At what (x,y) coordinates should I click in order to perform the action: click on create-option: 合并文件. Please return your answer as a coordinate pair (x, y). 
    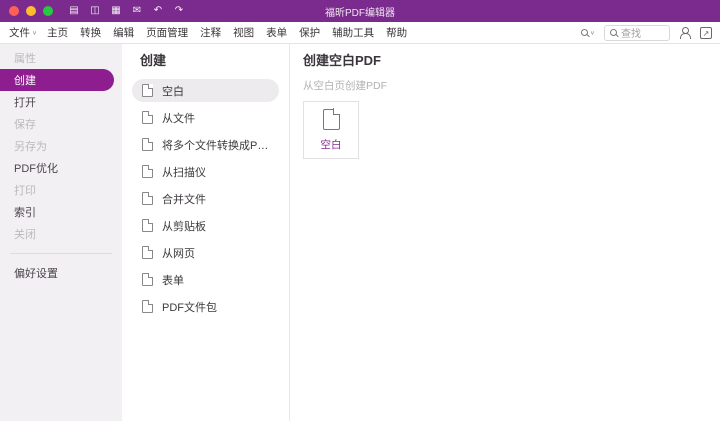
    Looking at the image, I should click on (205, 198).